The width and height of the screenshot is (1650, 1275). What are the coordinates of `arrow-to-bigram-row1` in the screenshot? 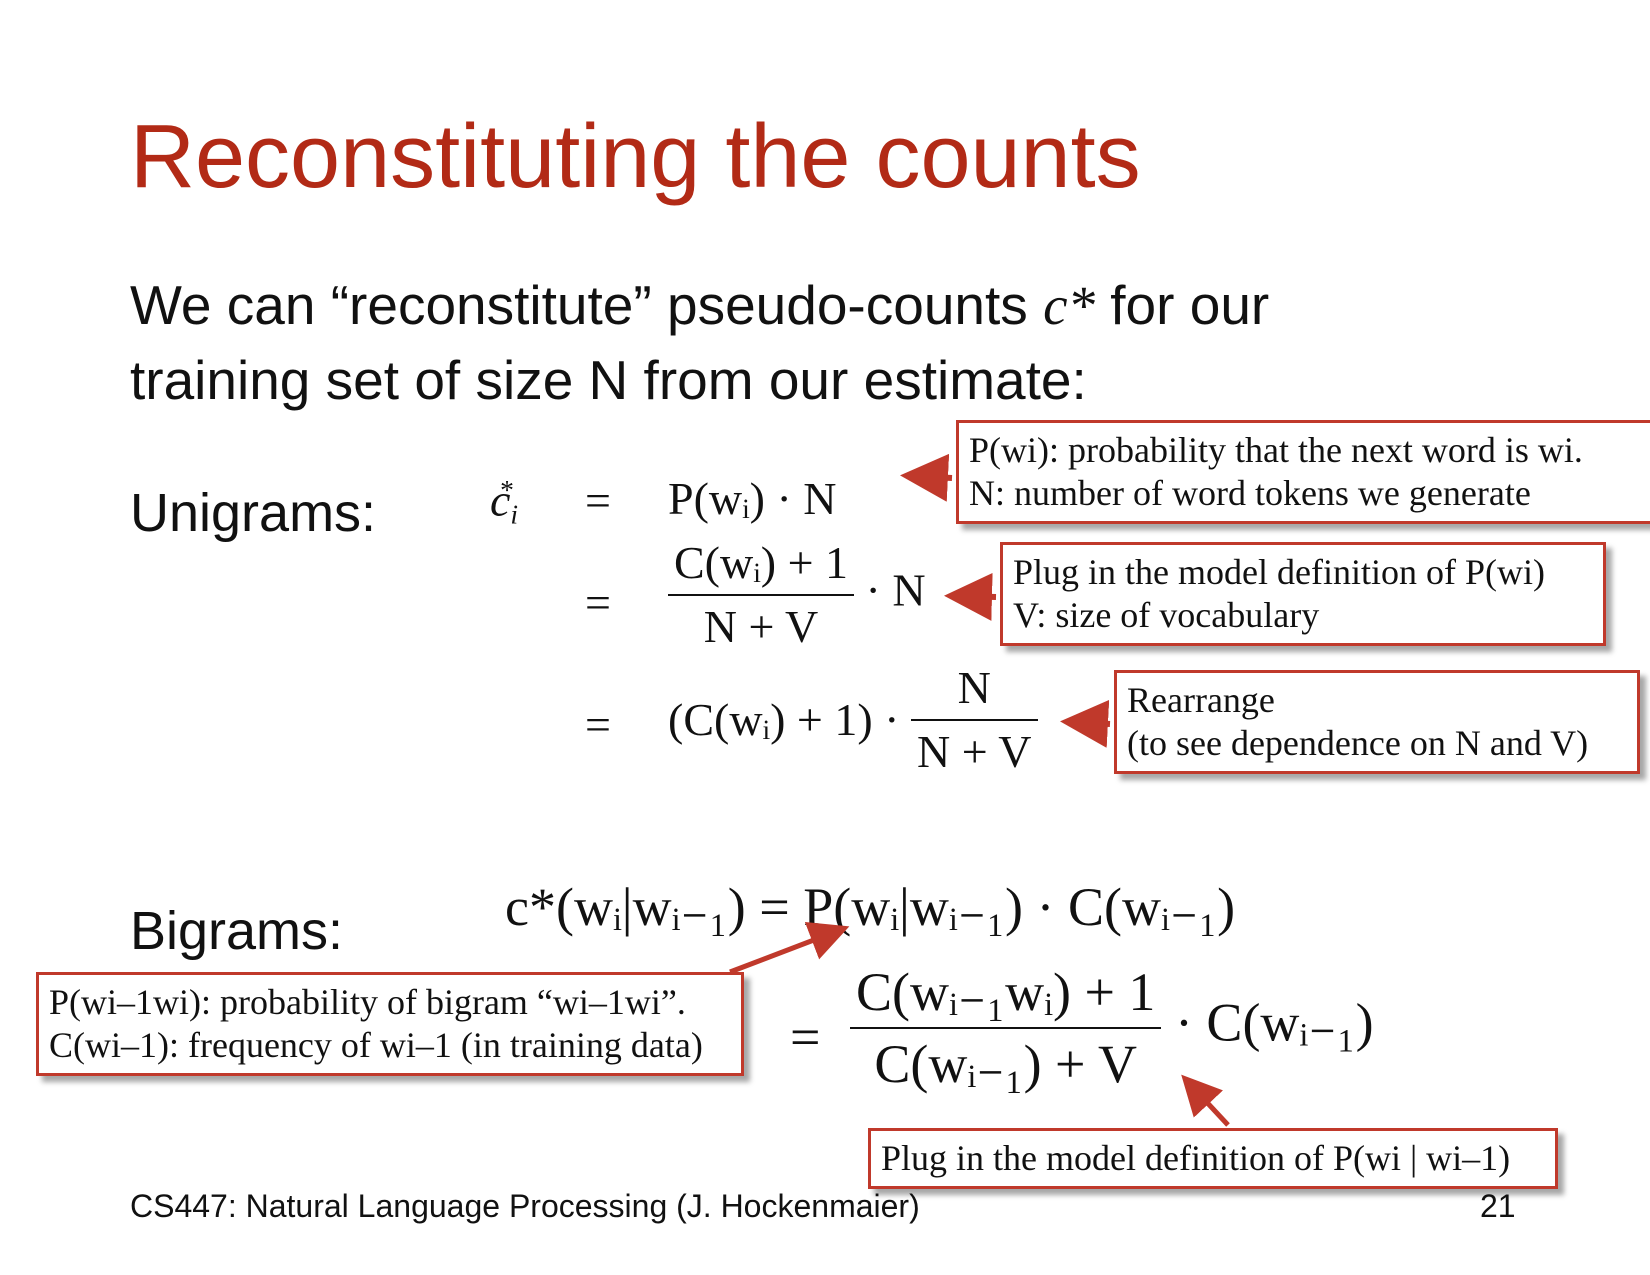 It's located at (789, 948).